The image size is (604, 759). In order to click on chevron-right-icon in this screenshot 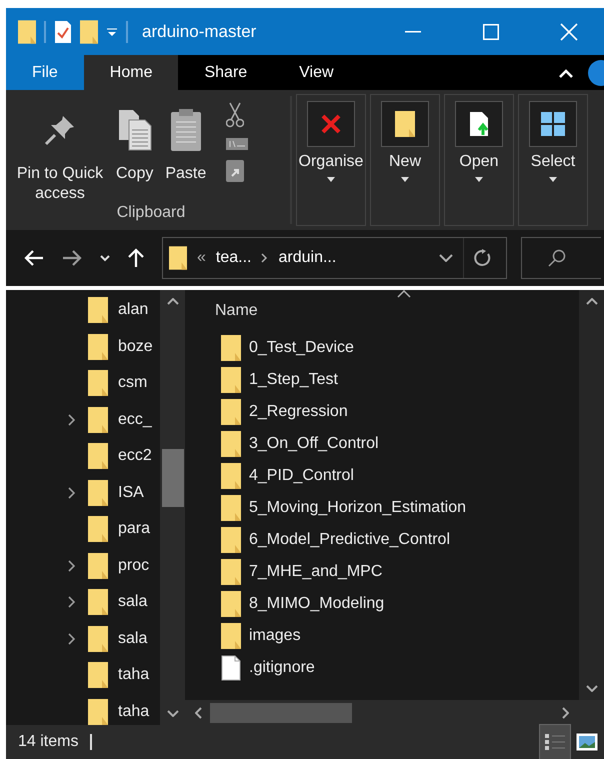, I will do `click(264, 258)`.